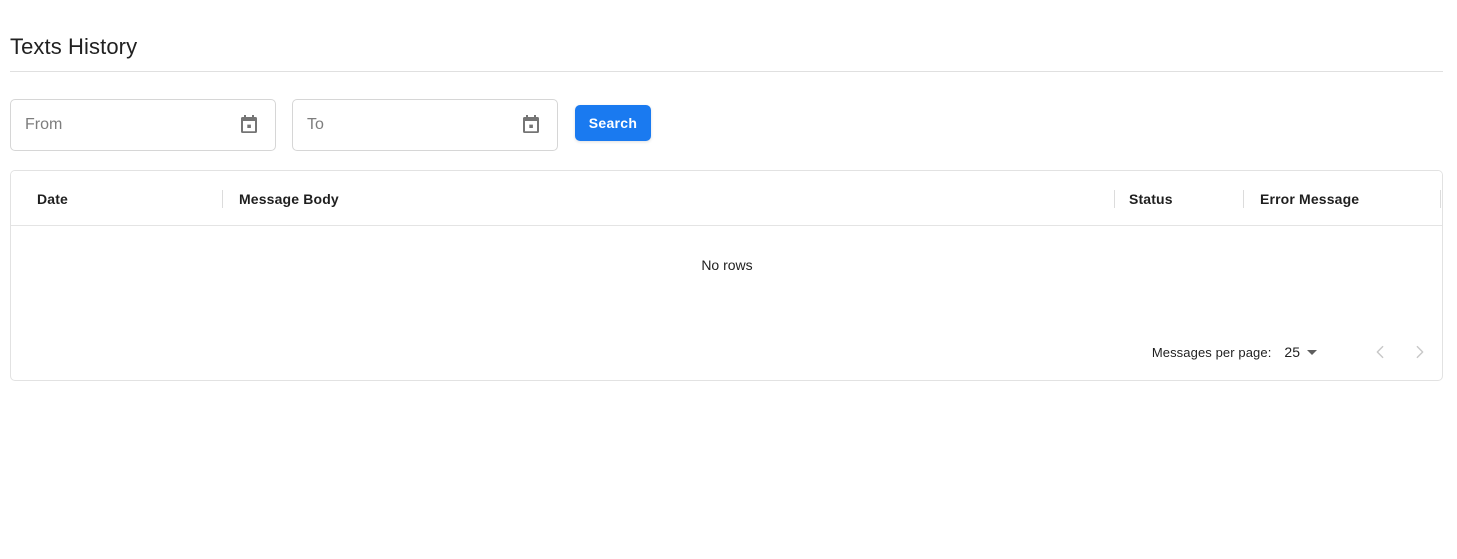 The height and width of the screenshot is (559, 1457). What do you see at coordinates (1312, 352) in the screenshot?
I see `chevron-down-icon` at bounding box center [1312, 352].